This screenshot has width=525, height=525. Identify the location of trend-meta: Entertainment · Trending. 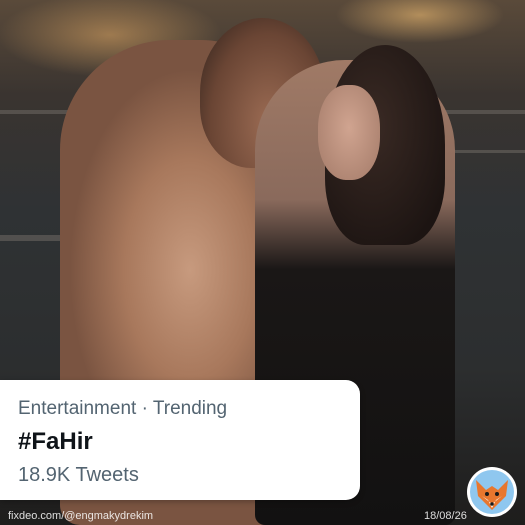
(122, 409).